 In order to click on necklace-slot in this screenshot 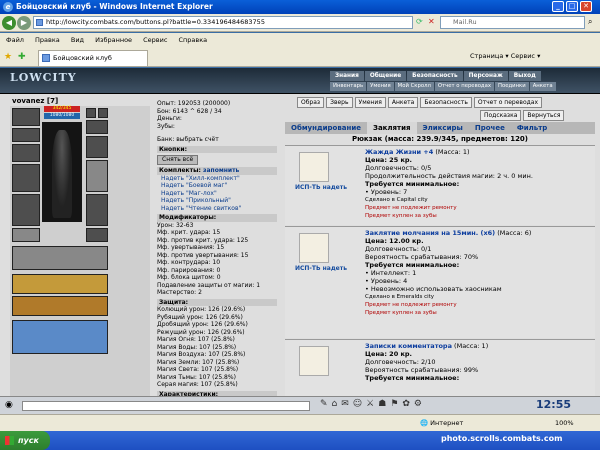, I will do `click(26, 135)`.